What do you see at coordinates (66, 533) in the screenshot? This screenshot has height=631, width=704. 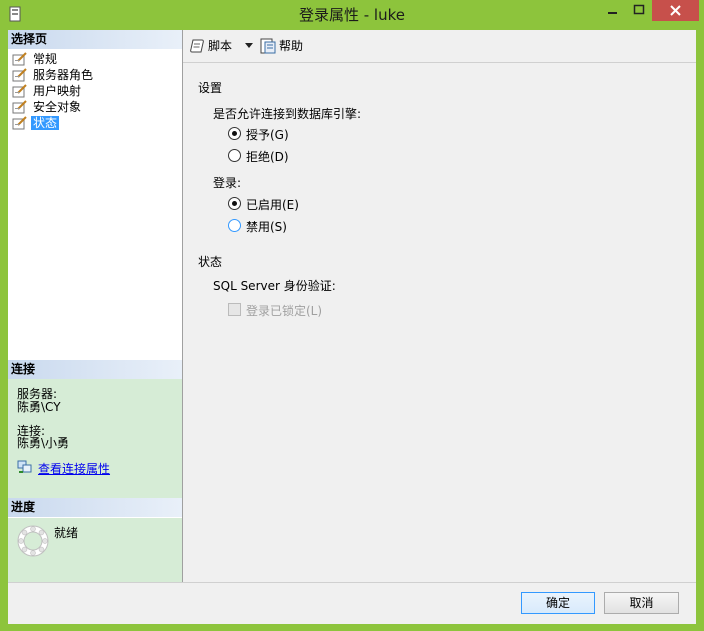 I see `progress-status: 就绪` at bounding box center [66, 533].